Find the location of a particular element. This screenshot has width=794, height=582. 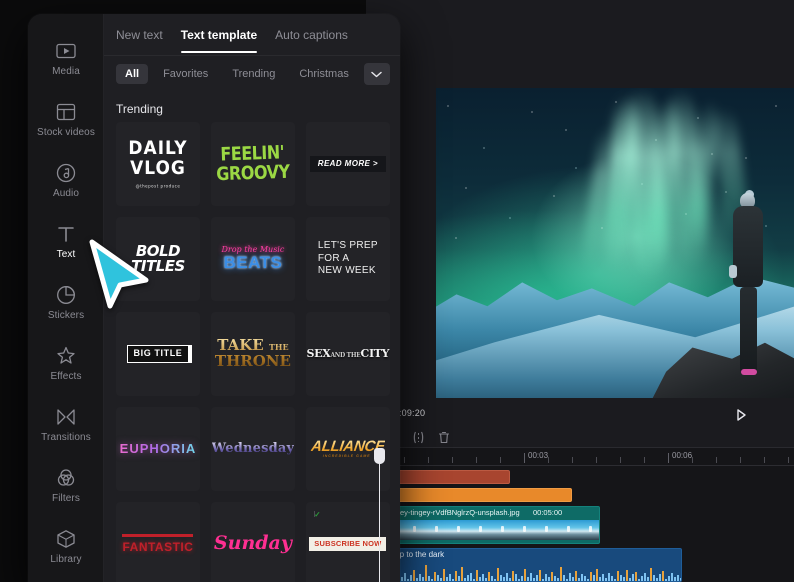

tpl-line1b: THE is located at coordinates (278, 347).